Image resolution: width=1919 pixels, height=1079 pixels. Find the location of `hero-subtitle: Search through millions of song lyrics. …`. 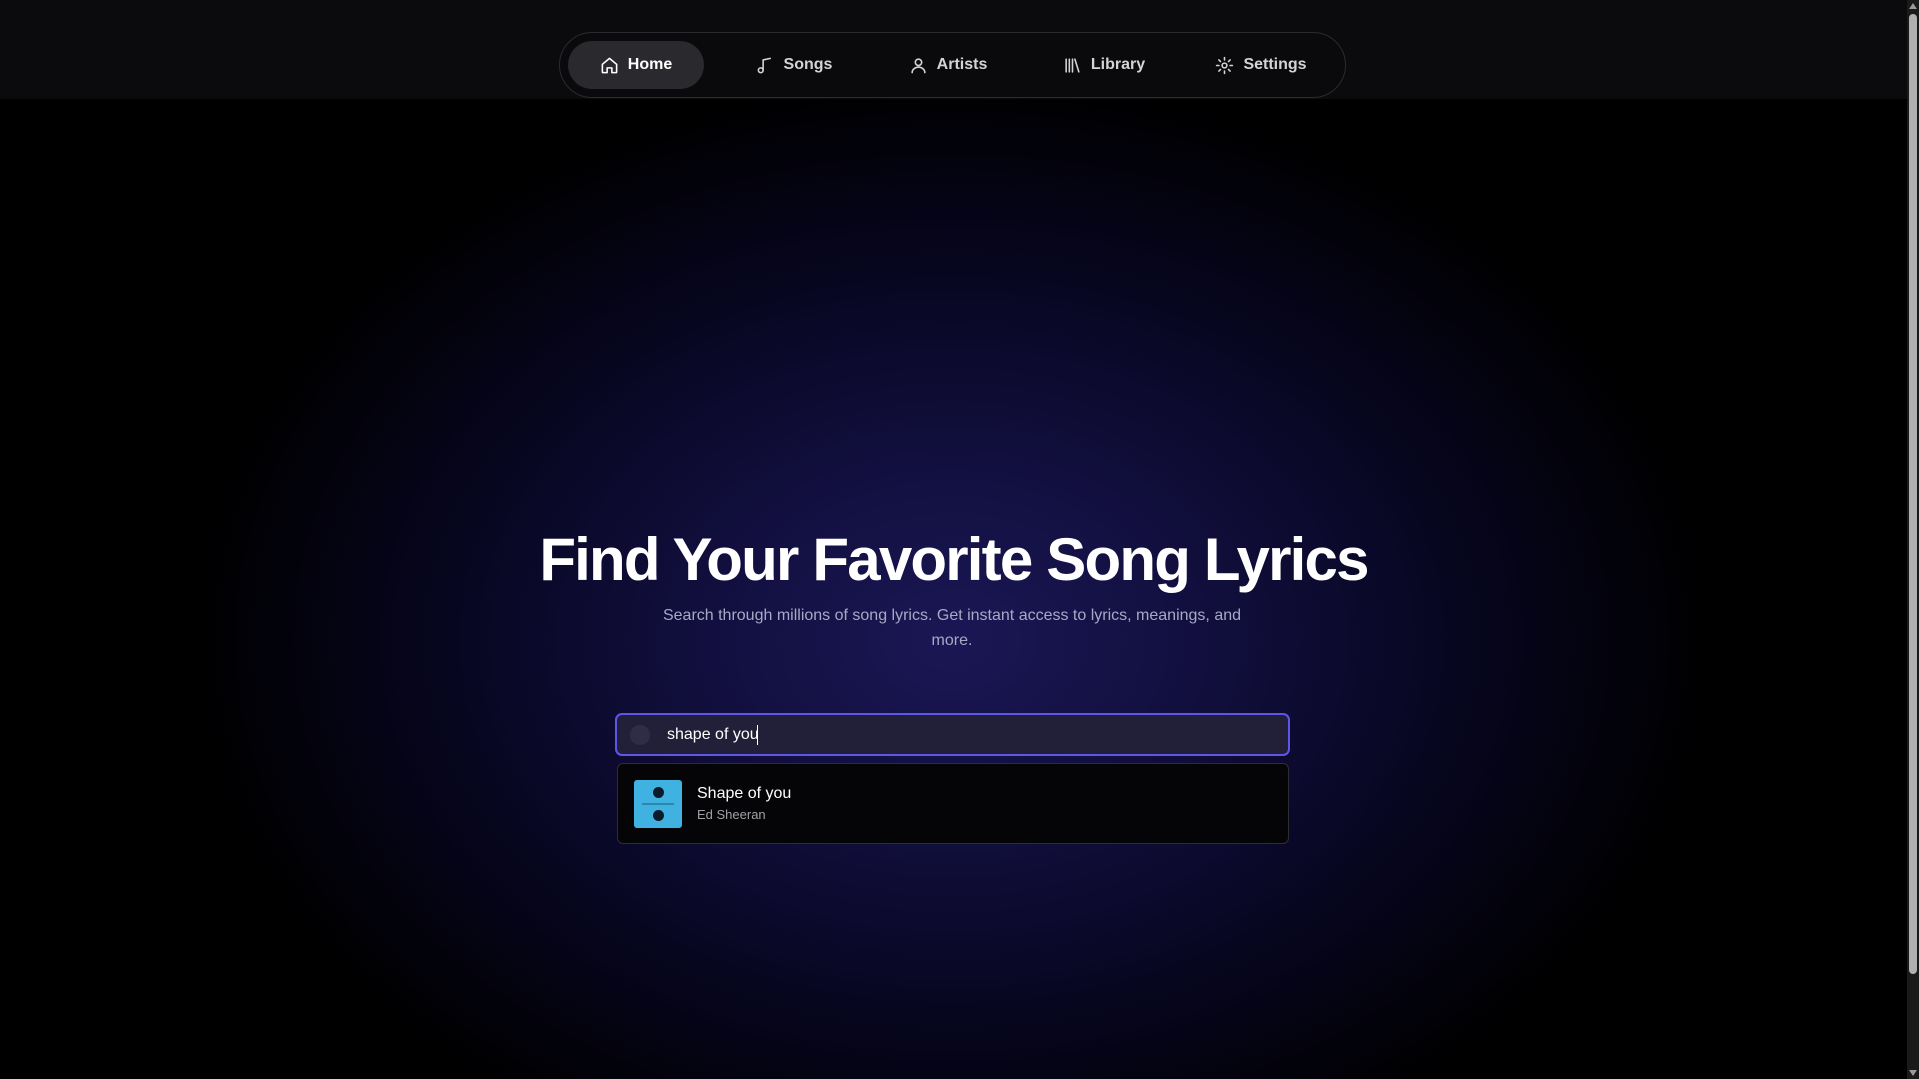

hero-subtitle: Search through millions of song lyrics. … is located at coordinates (952, 628).